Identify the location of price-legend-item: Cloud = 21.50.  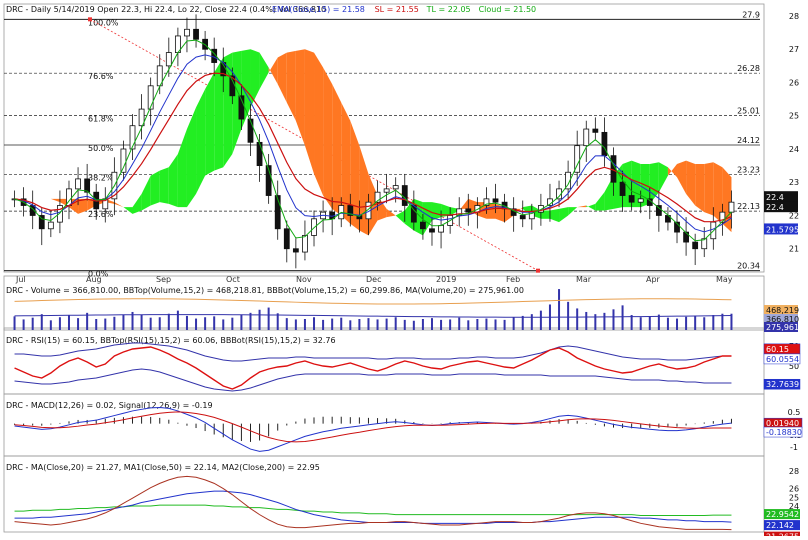
(508, 9).